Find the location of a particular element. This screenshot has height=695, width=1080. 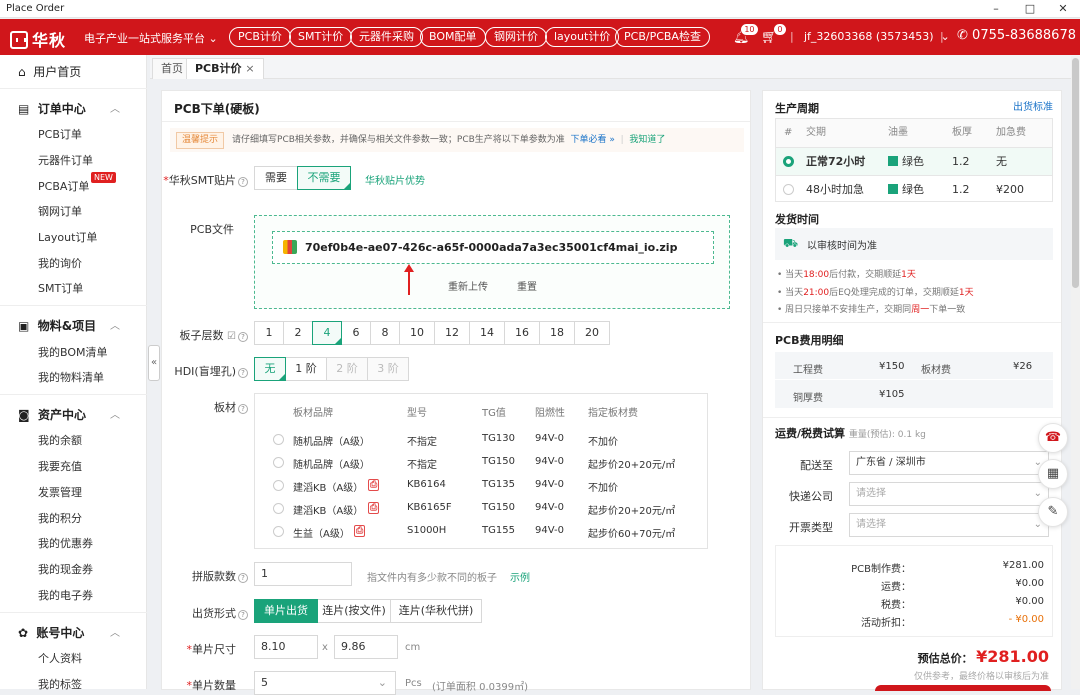

sidebar-item-smt-orders: SMT订单 is located at coordinates (60, 288).